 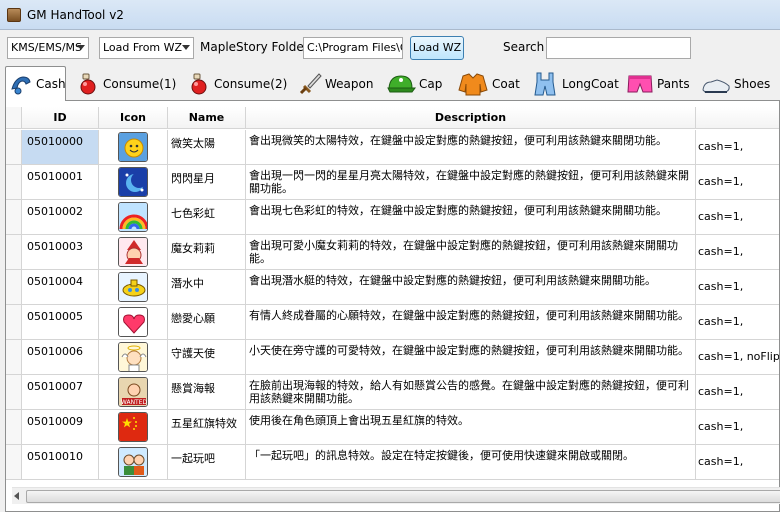 What do you see at coordinates (60, 287) in the screenshot?
I see `cell-id: 05010004` at bounding box center [60, 287].